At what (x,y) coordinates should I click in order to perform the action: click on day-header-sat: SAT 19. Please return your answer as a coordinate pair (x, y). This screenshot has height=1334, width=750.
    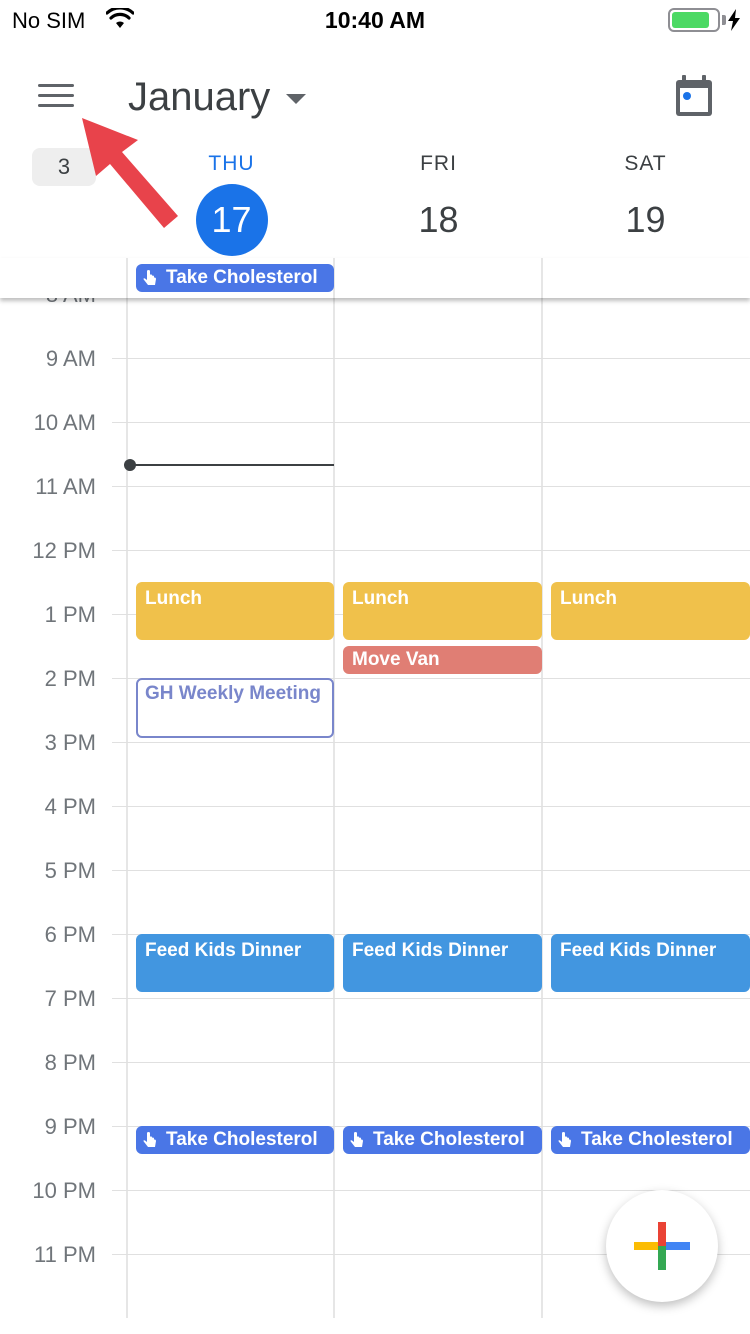
    Looking at the image, I should click on (645, 204).